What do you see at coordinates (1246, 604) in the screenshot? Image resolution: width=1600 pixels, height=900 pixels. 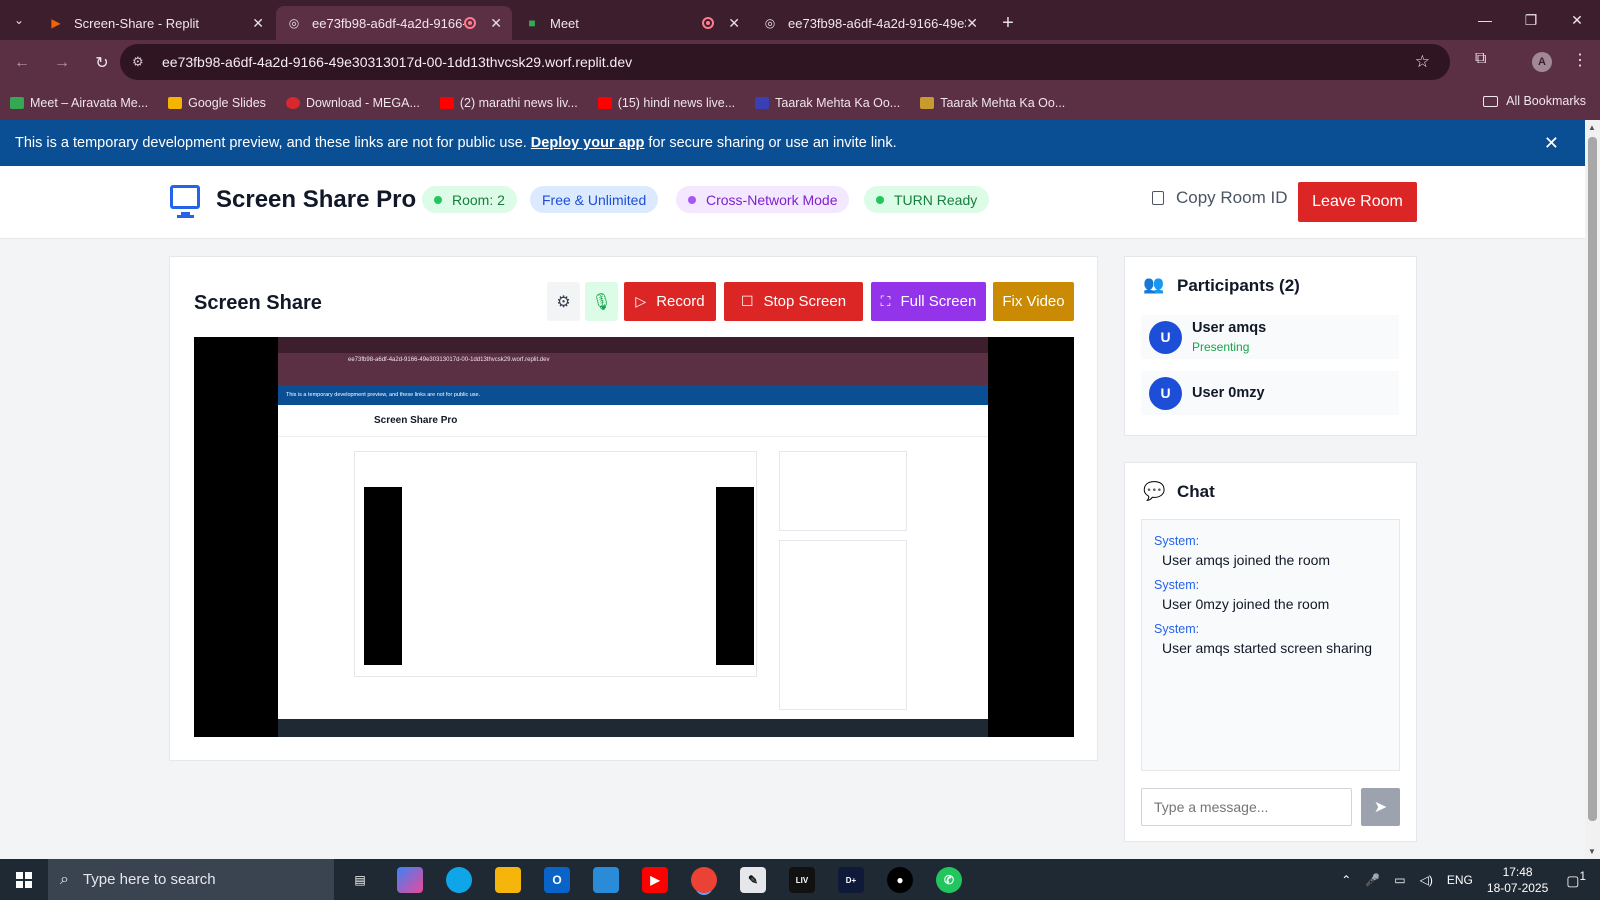 I see `message-text: User 0mzy joined the room` at bounding box center [1246, 604].